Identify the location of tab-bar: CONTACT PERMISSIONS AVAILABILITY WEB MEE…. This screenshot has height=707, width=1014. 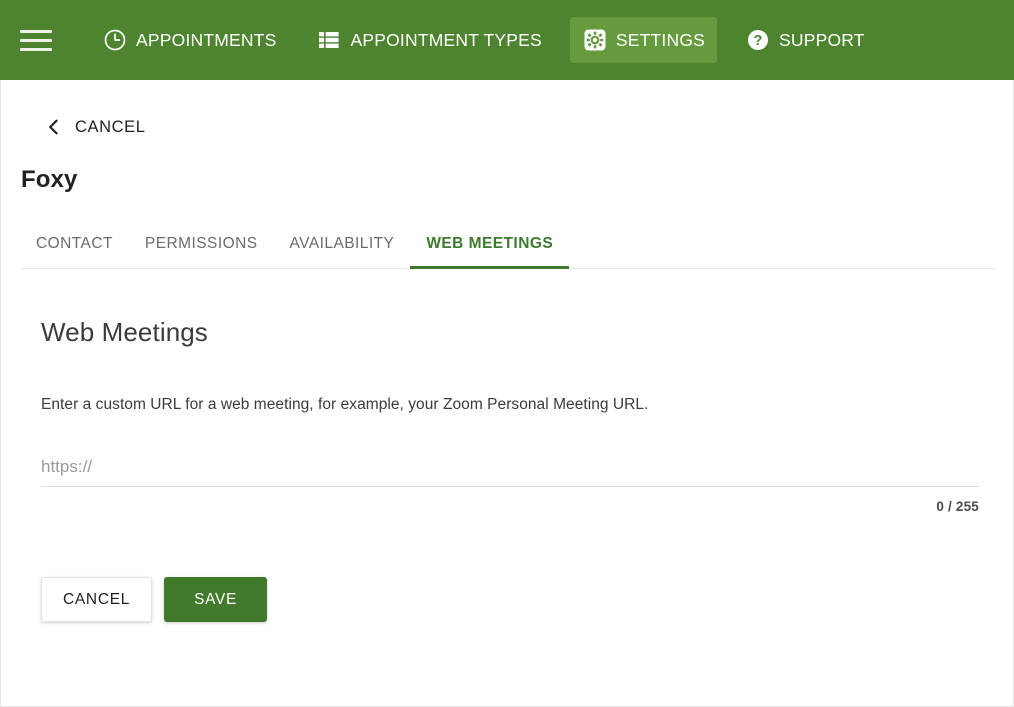
(508, 245).